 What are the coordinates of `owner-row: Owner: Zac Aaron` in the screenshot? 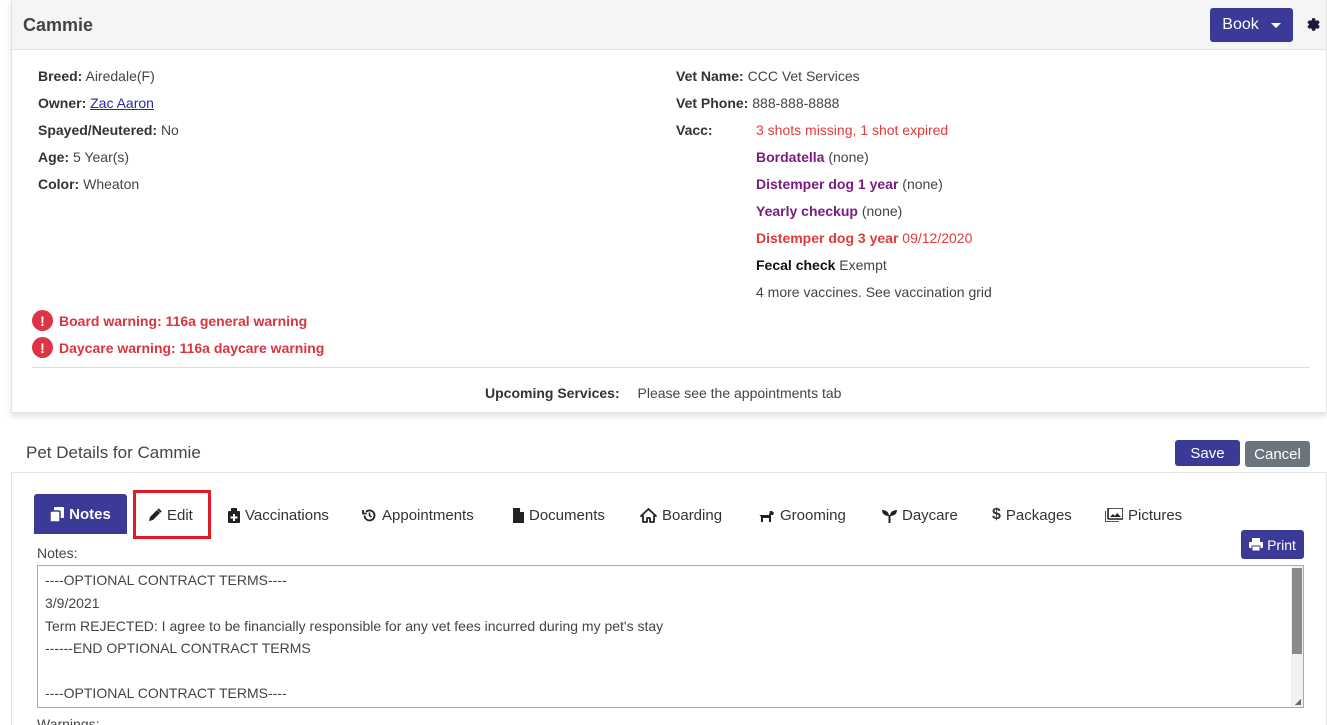 It's located at (96, 103).